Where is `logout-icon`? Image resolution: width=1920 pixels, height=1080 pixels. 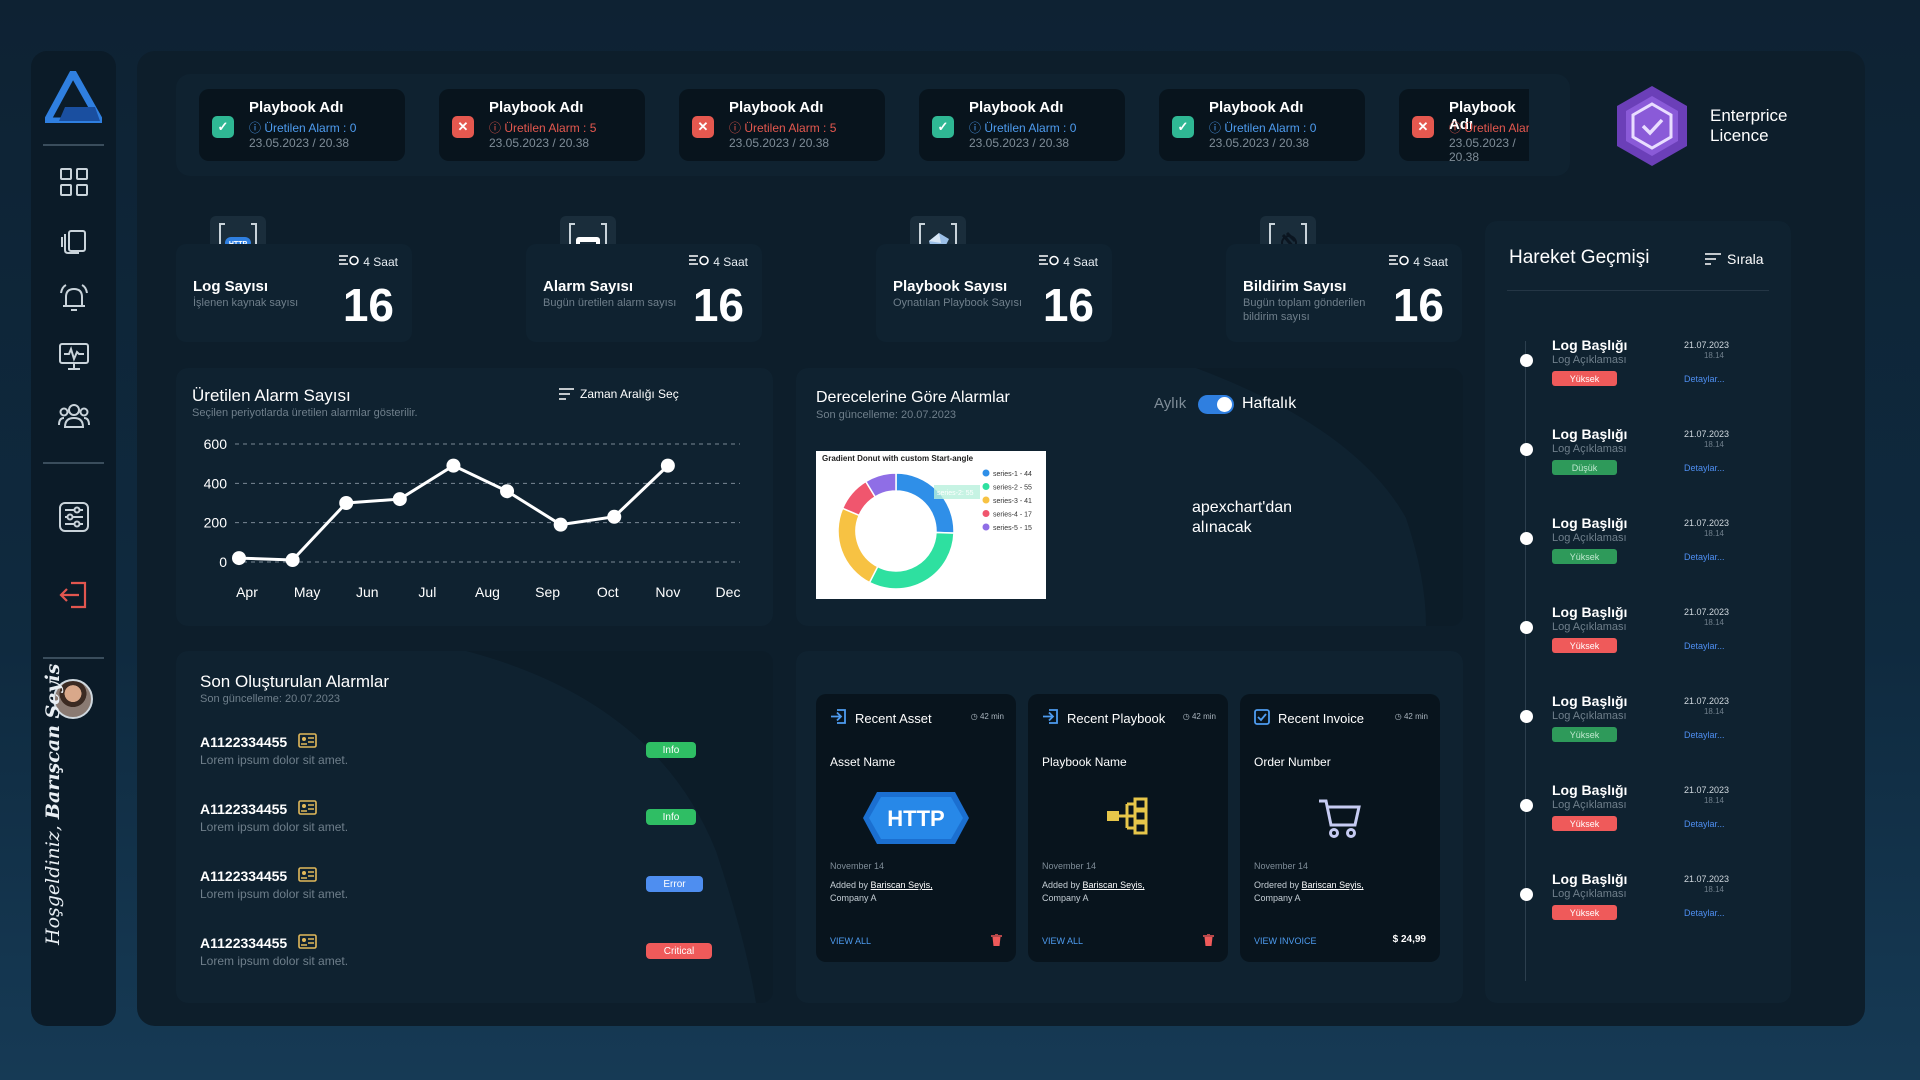 logout-icon is located at coordinates (74, 595).